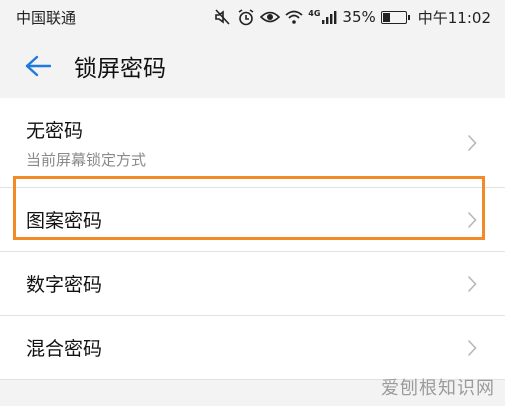 The width and height of the screenshot is (505, 406). I want to click on mute-icon, so click(222, 17).